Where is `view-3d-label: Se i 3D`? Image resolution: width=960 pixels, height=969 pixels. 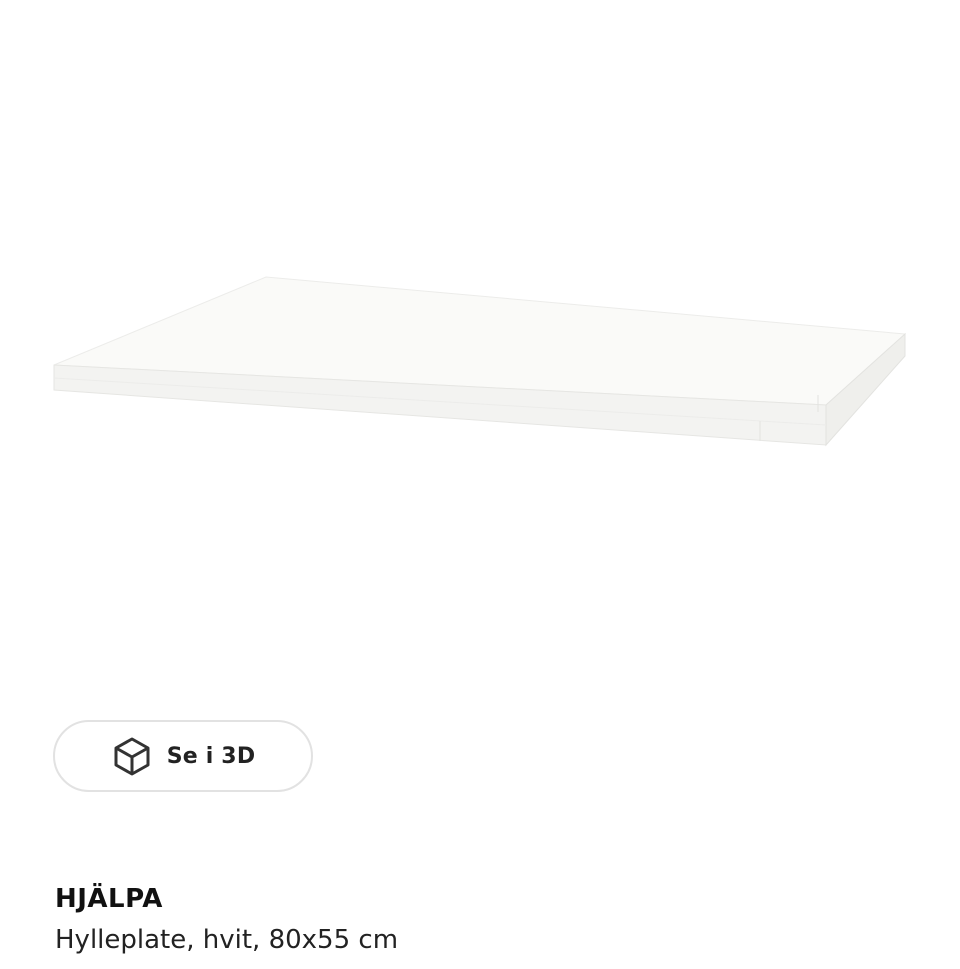 view-3d-label: Se i 3D is located at coordinates (211, 756).